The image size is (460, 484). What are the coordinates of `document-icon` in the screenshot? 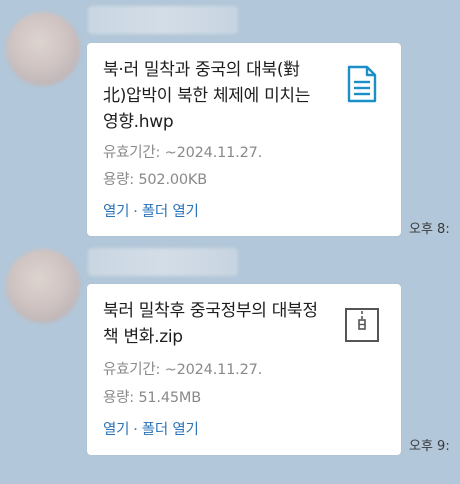 It's located at (362, 84).